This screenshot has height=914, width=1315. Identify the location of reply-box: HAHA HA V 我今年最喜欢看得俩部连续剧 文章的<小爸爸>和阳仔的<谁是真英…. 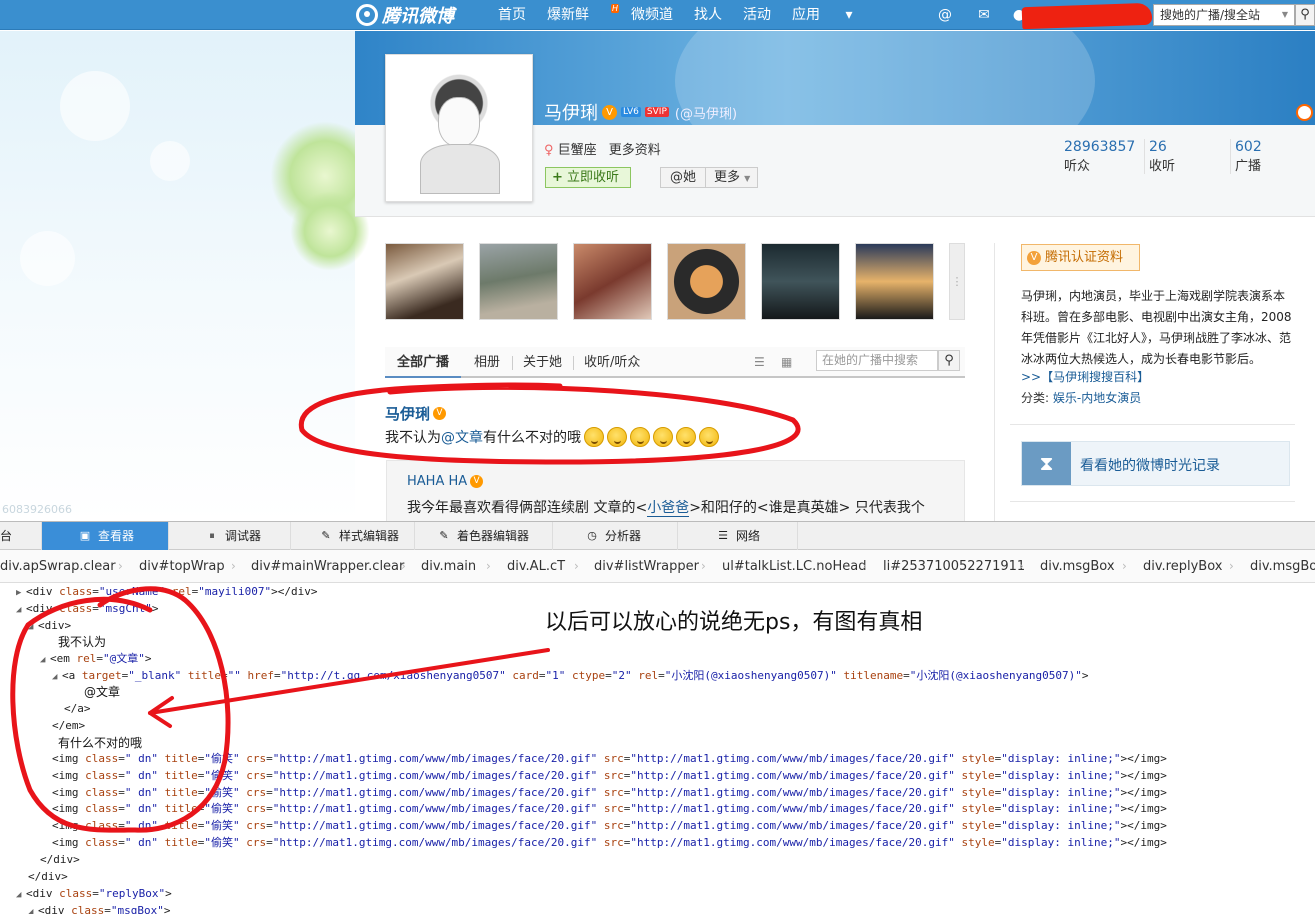
(675, 491).